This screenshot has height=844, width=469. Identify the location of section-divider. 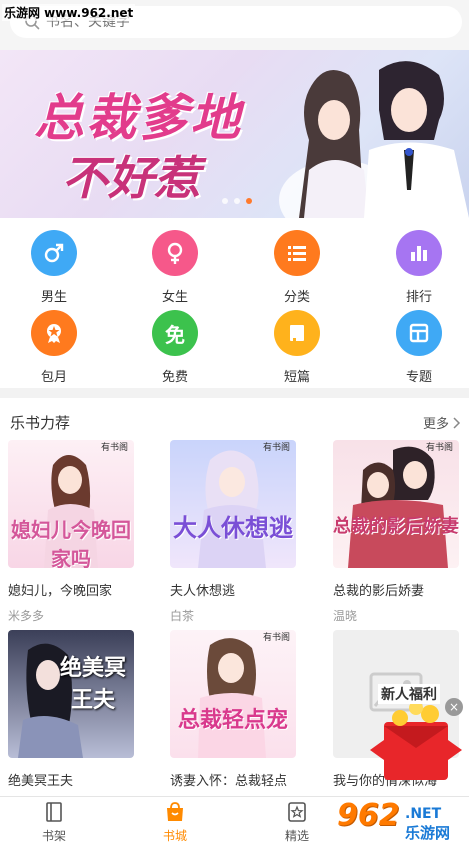
(234, 393).